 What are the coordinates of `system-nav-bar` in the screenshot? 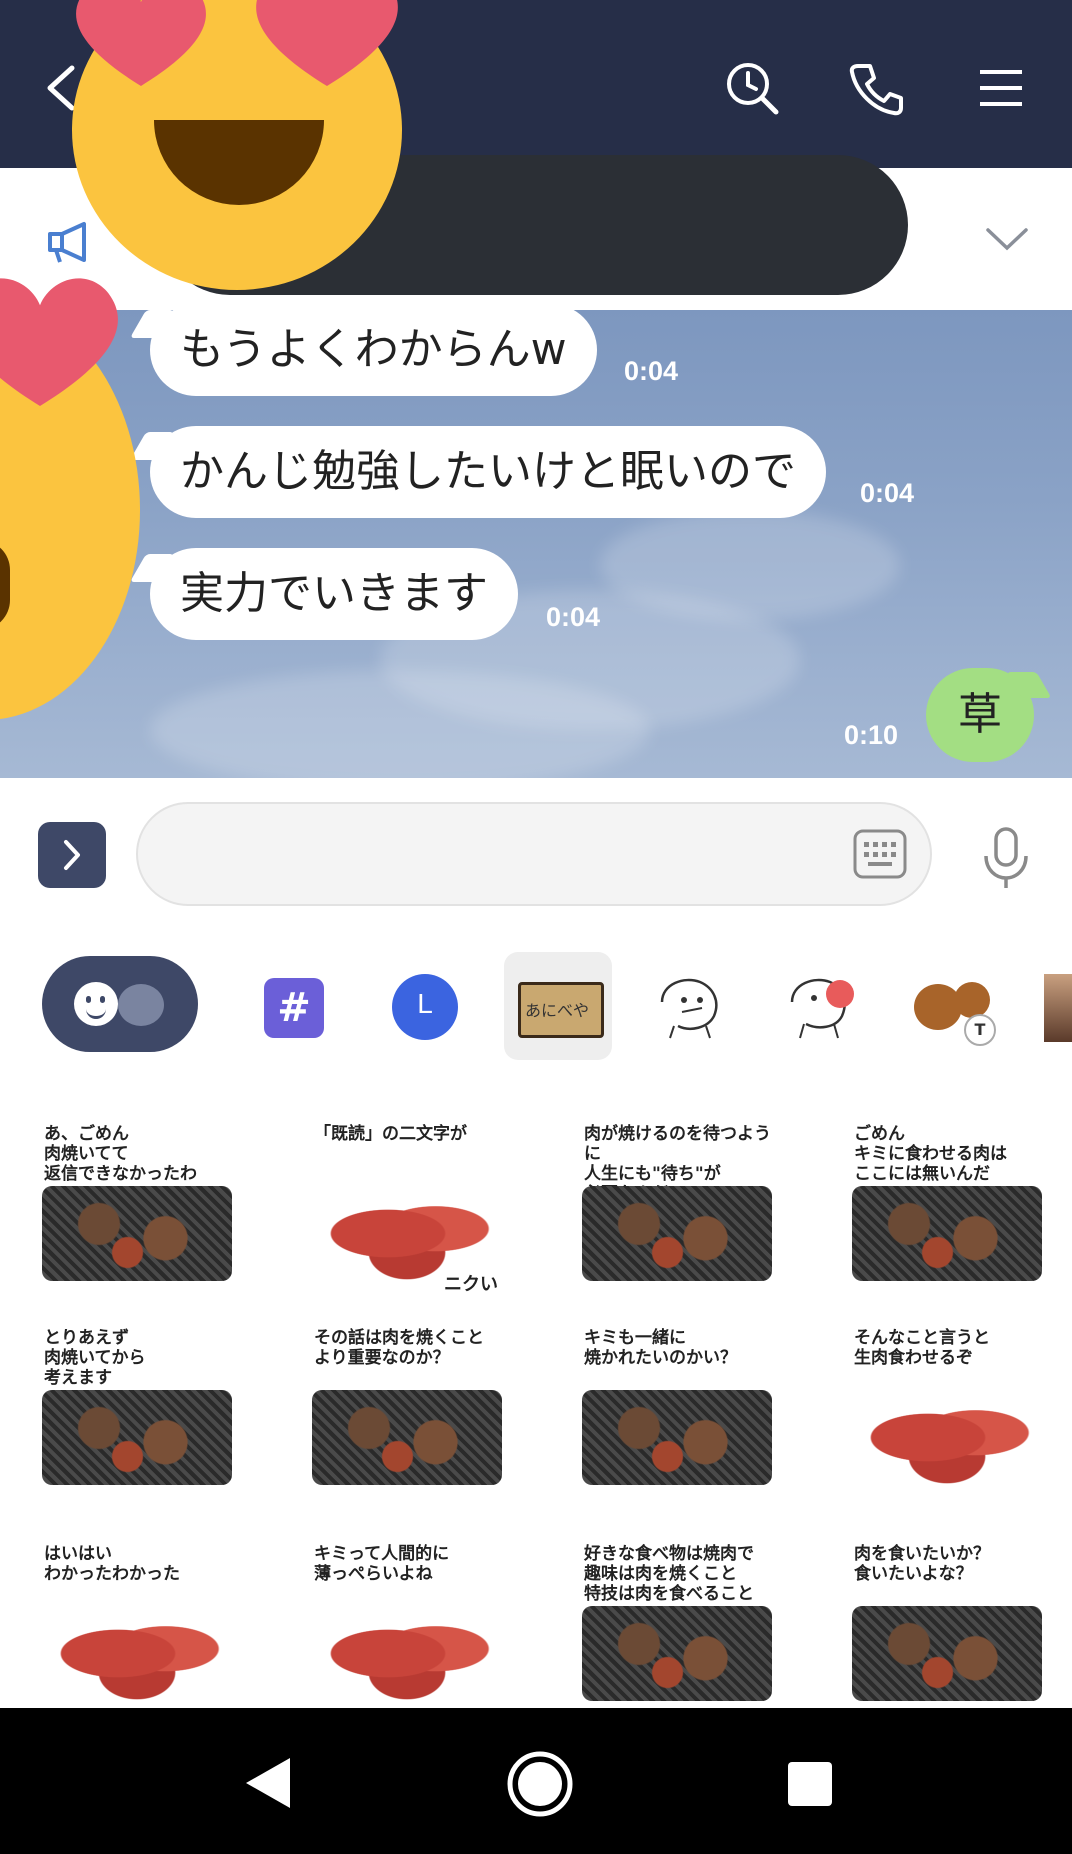 It's located at (536, 1781).